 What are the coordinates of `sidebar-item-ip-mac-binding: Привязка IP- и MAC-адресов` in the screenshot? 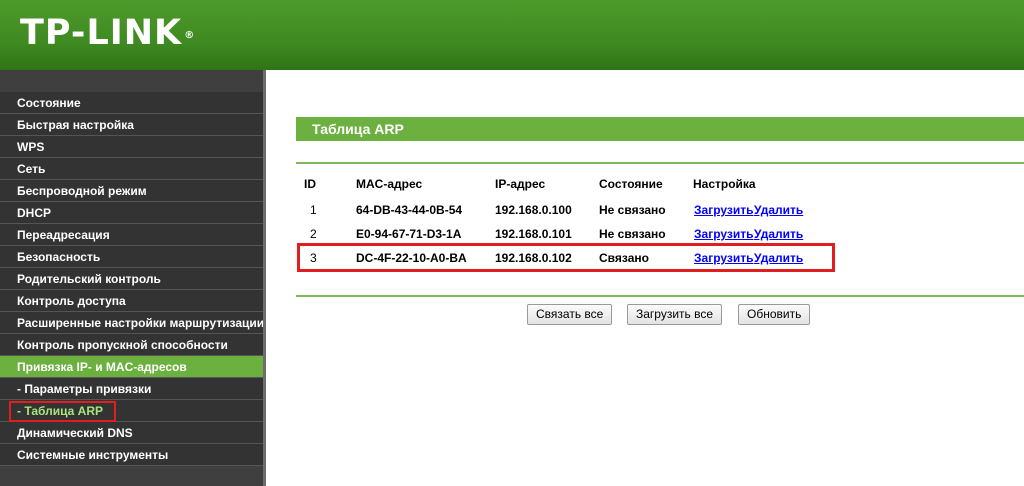 It's located at (131, 367).